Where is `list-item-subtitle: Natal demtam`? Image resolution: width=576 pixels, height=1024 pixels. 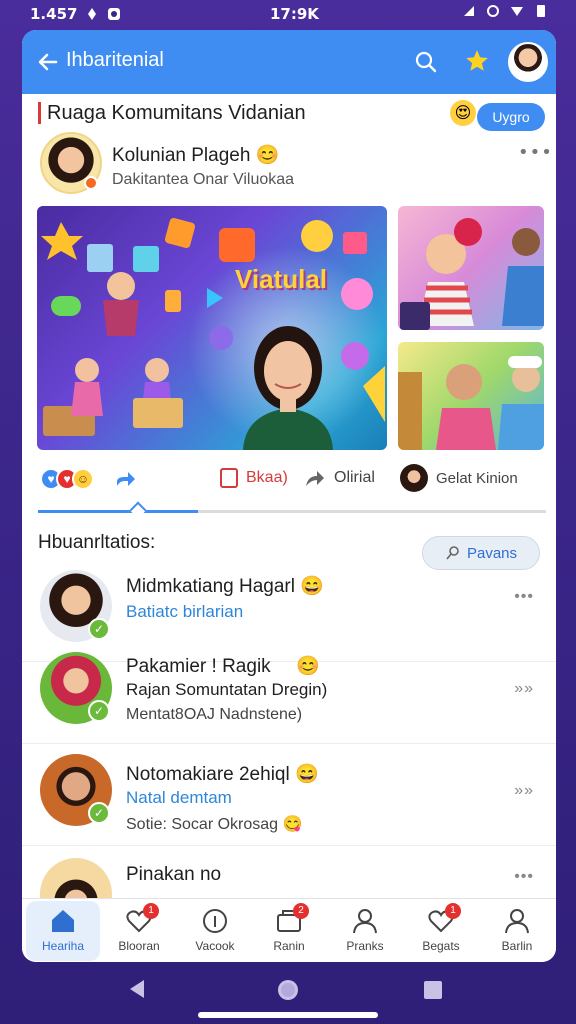
list-item-subtitle: Natal demtam is located at coordinates (179, 797).